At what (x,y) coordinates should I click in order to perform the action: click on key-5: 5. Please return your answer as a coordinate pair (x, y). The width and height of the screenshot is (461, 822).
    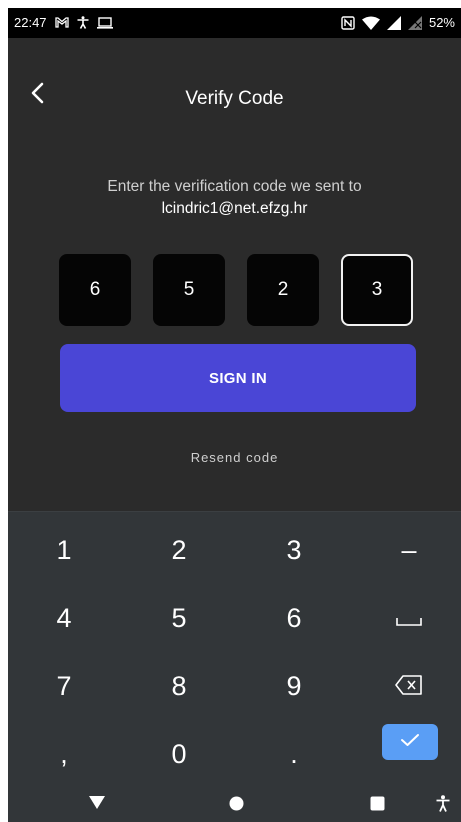
    Looking at the image, I should click on (179, 618).